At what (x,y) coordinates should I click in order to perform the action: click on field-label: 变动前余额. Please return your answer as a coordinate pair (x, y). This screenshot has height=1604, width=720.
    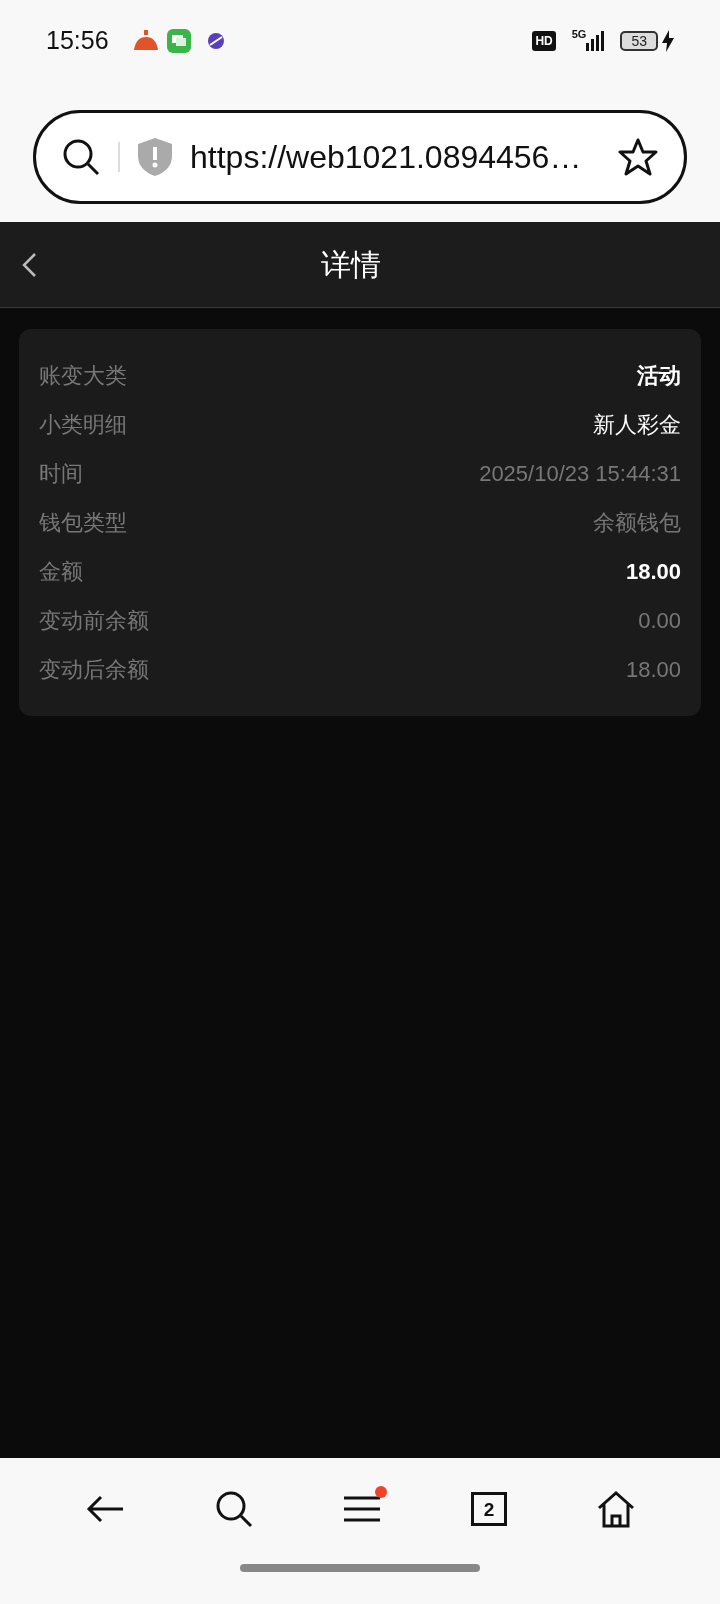
    Looking at the image, I should click on (94, 621).